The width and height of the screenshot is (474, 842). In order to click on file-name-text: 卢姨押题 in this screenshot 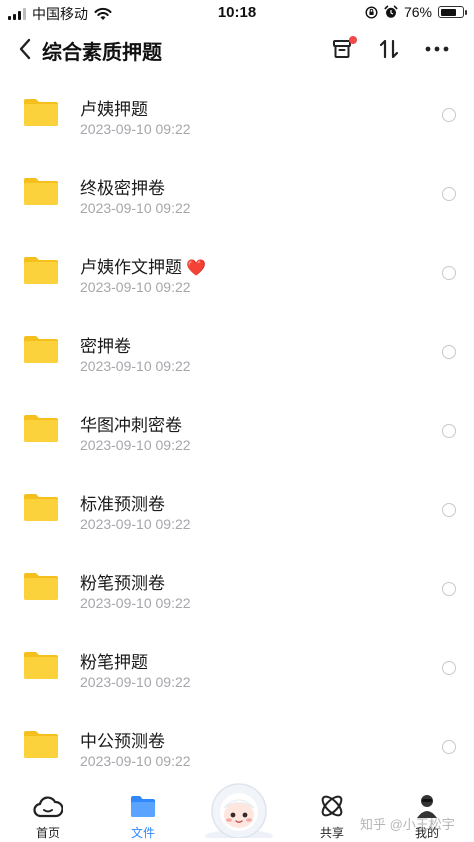, I will do `click(114, 109)`.